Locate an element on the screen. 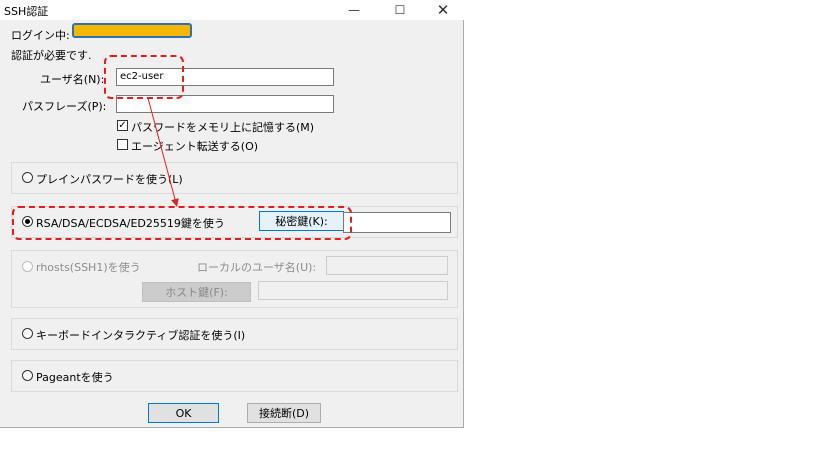 The height and width of the screenshot is (460, 819). arrow-line is located at coordinates (163, 152).